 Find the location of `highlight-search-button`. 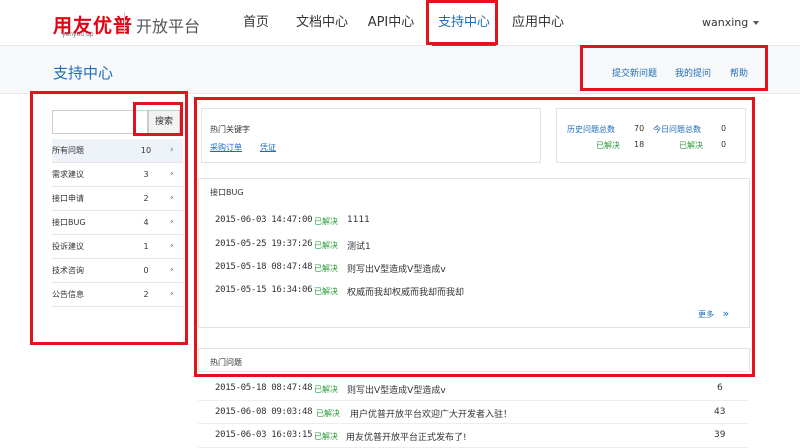

highlight-search-button is located at coordinates (158, 119).